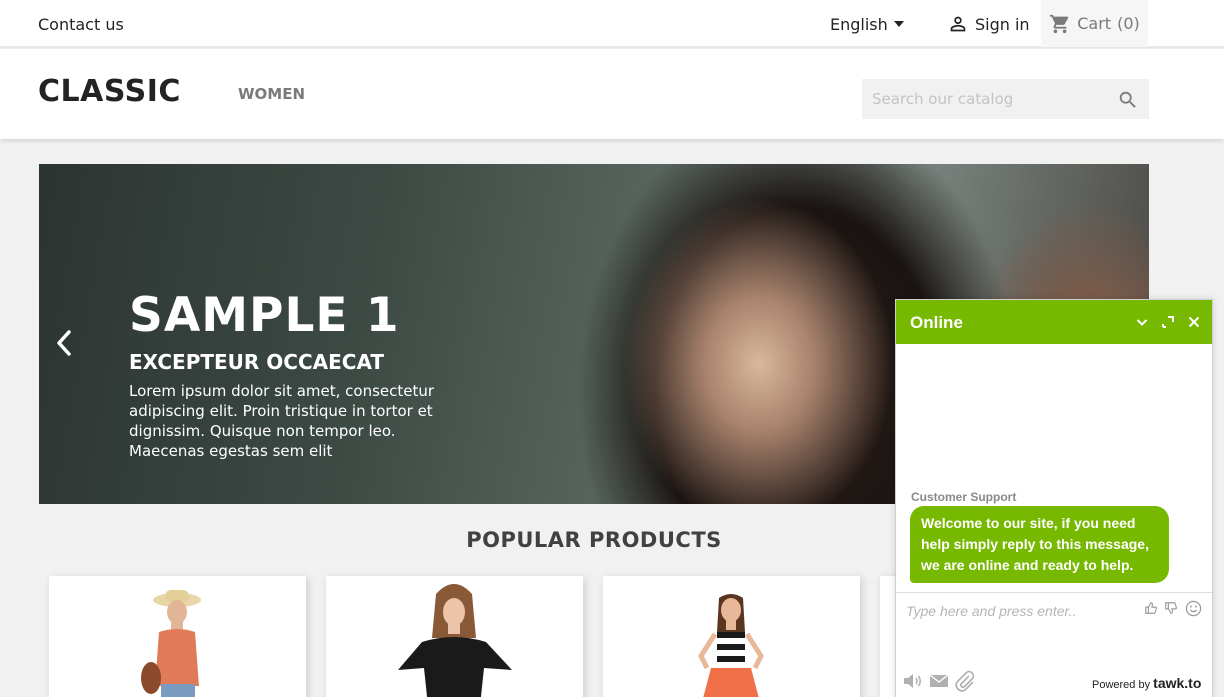  I want to click on chat-header: Online, so click(1054, 322).